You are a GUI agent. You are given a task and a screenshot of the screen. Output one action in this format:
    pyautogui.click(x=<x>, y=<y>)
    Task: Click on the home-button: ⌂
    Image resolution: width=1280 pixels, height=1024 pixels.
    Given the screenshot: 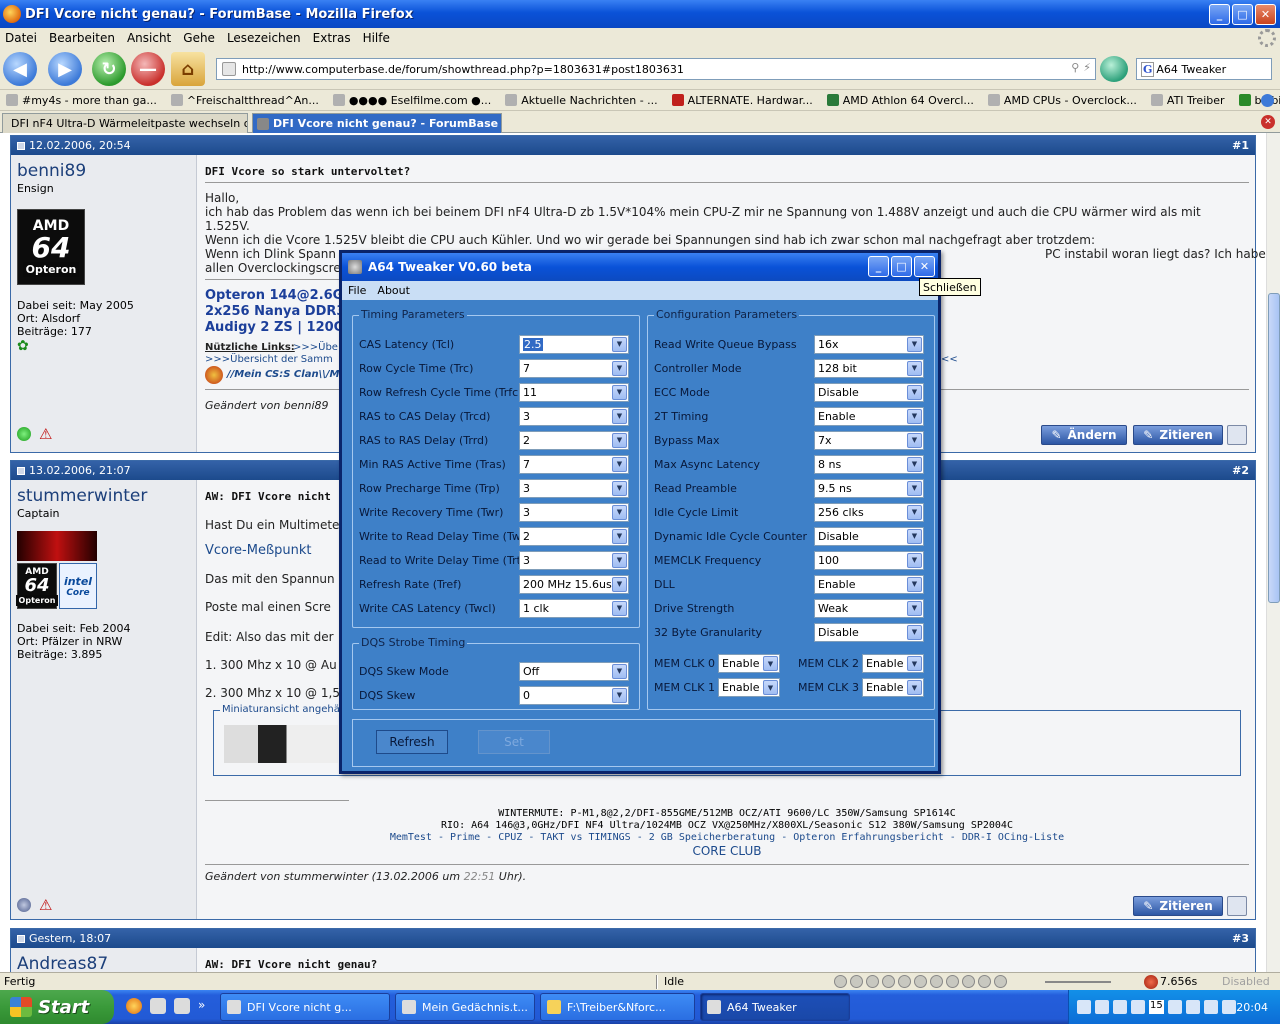 What is the action you would take?
    pyautogui.click(x=188, y=69)
    